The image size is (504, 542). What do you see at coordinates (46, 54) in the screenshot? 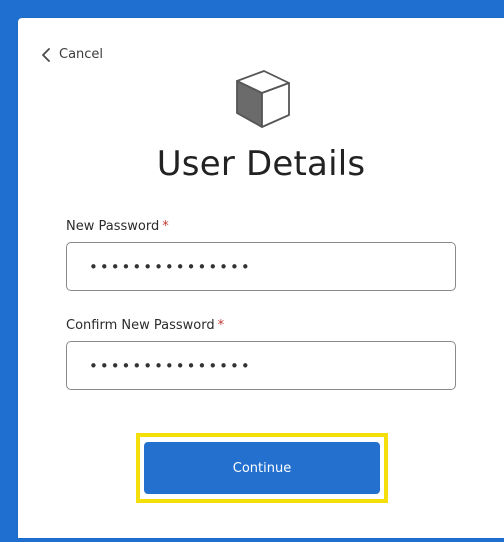
I see `chevron-left-icon` at bounding box center [46, 54].